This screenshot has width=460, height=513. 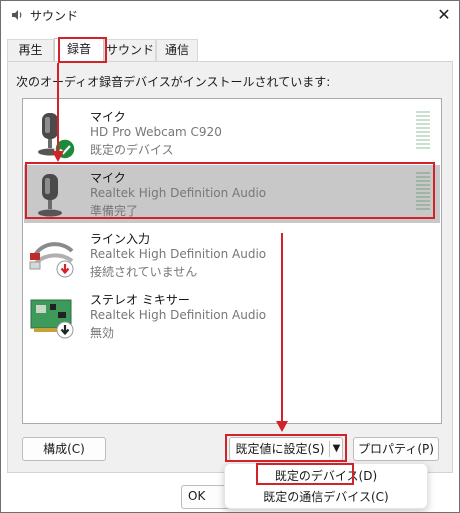 What do you see at coordinates (396, 449) in the screenshot?
I see `properties-button: プロパティ(P)` at bounding box center [396, 449].